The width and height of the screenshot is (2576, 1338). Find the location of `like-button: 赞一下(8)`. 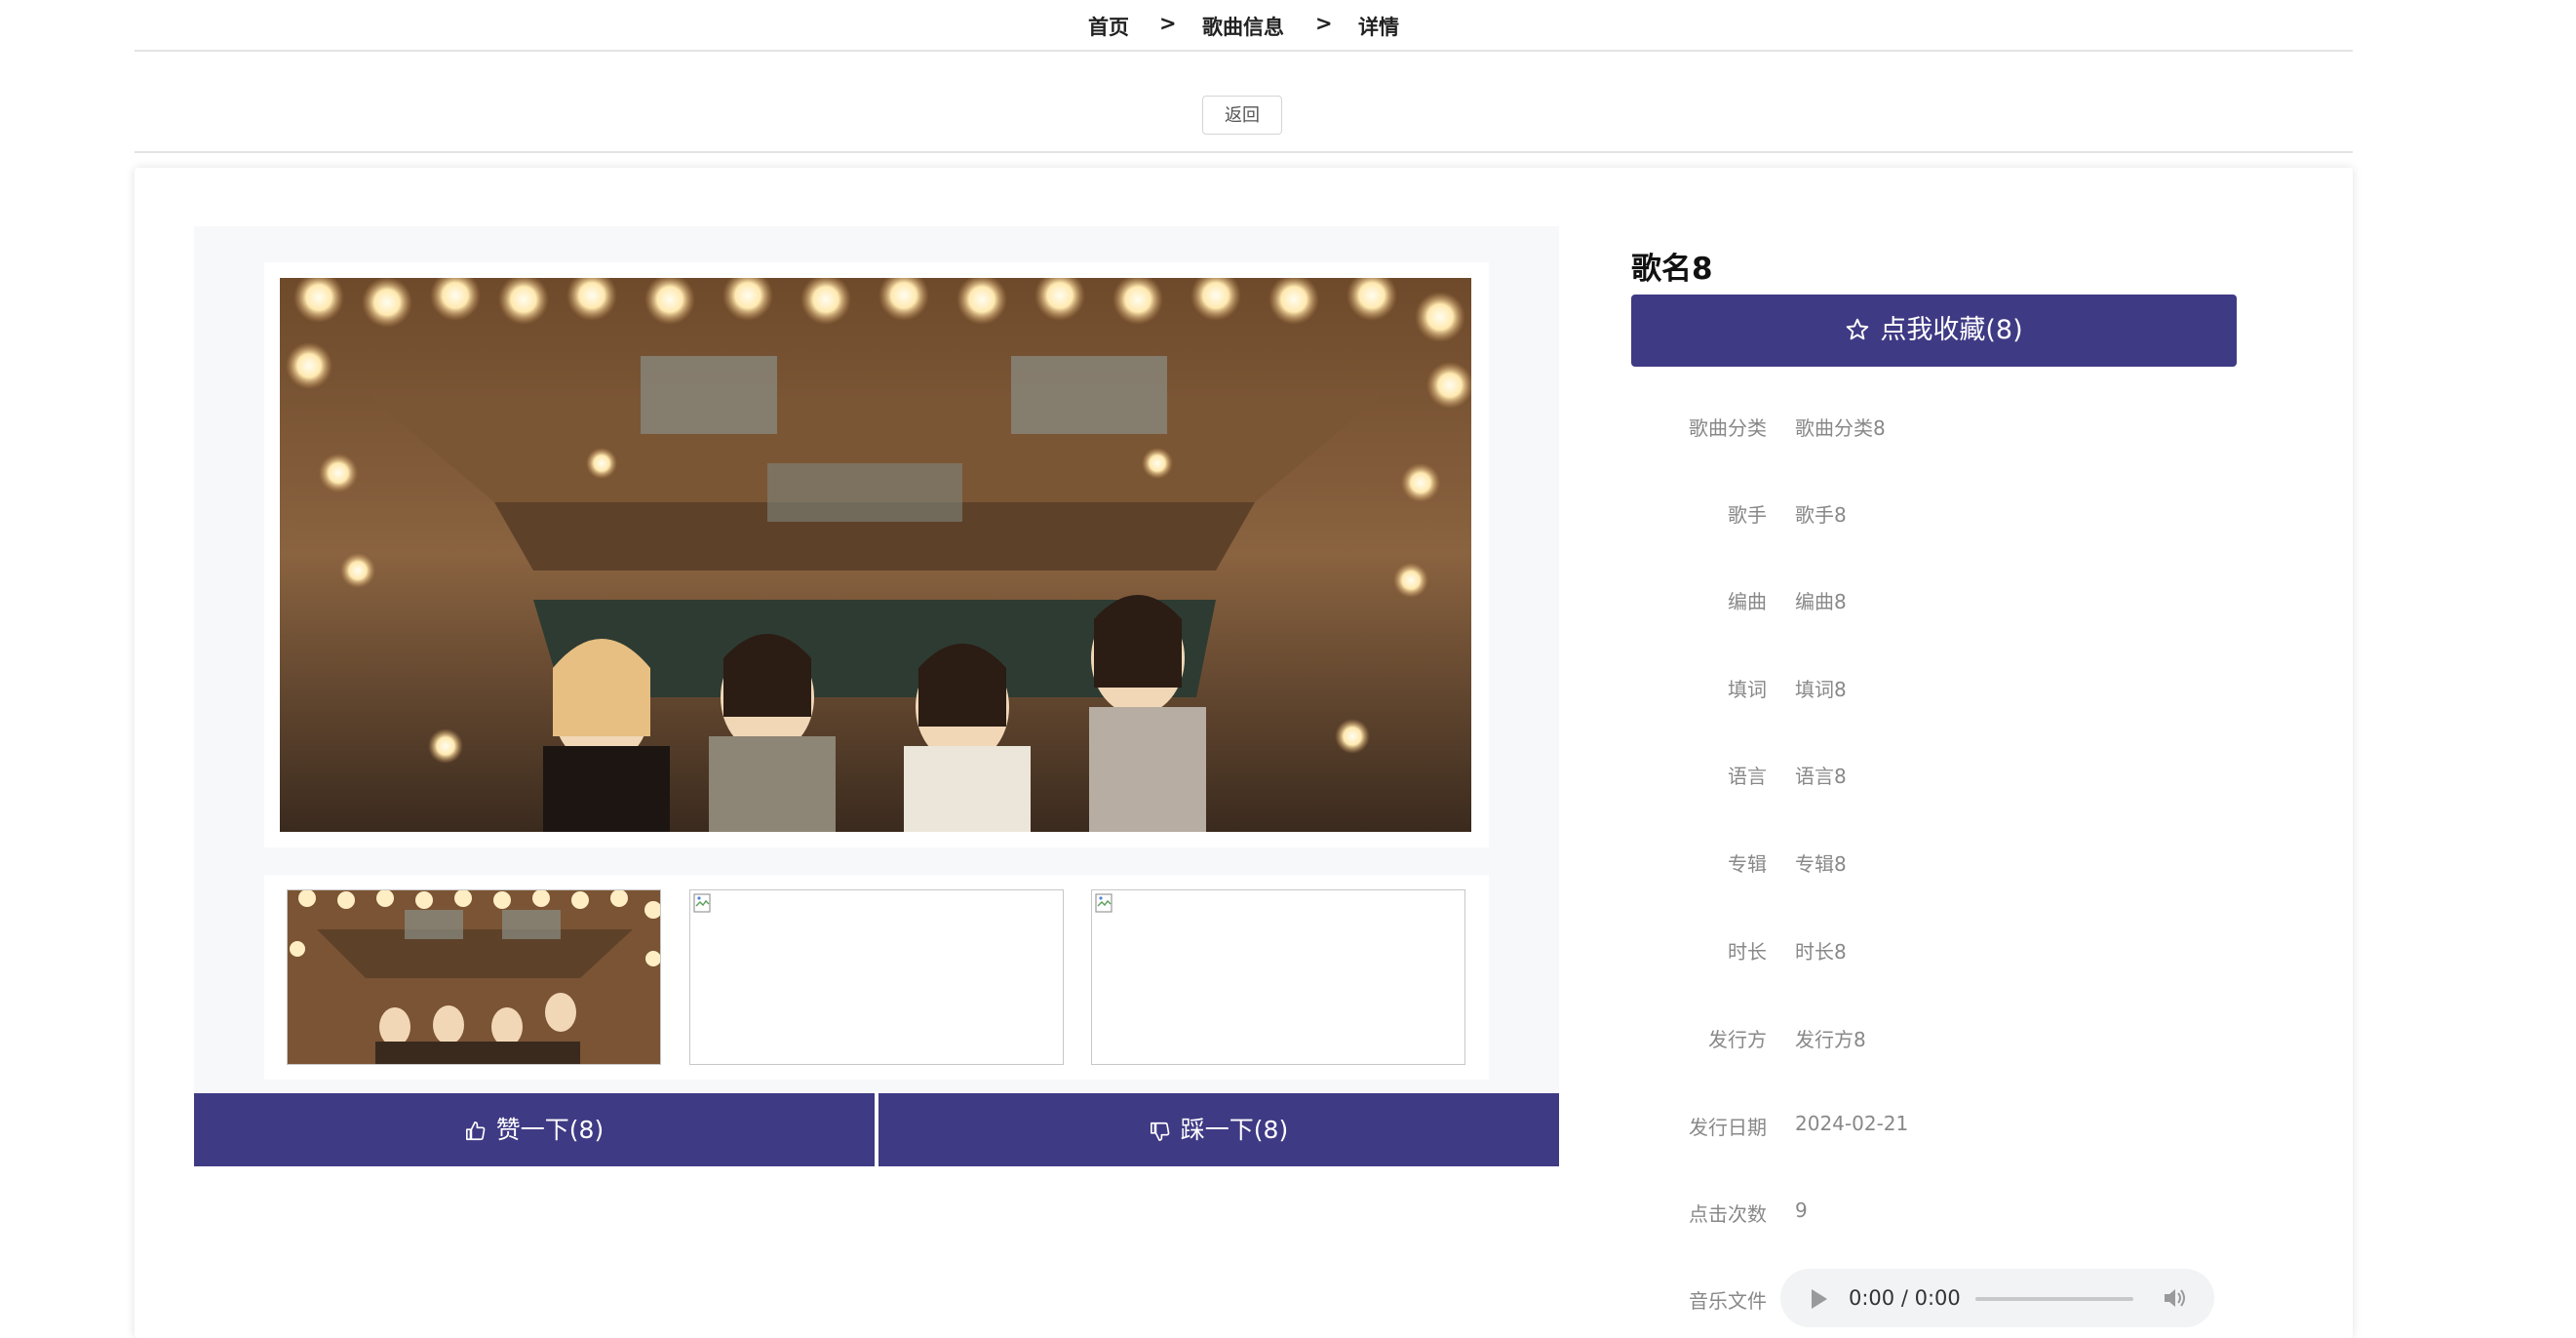

like-button: 赞一下(8) is located at coordinates (534, 1129).